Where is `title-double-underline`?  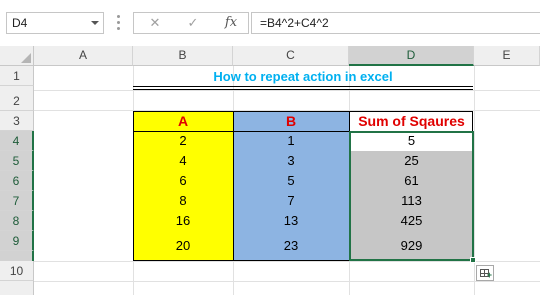
title-double-underline is located at coordinates (303, 88).